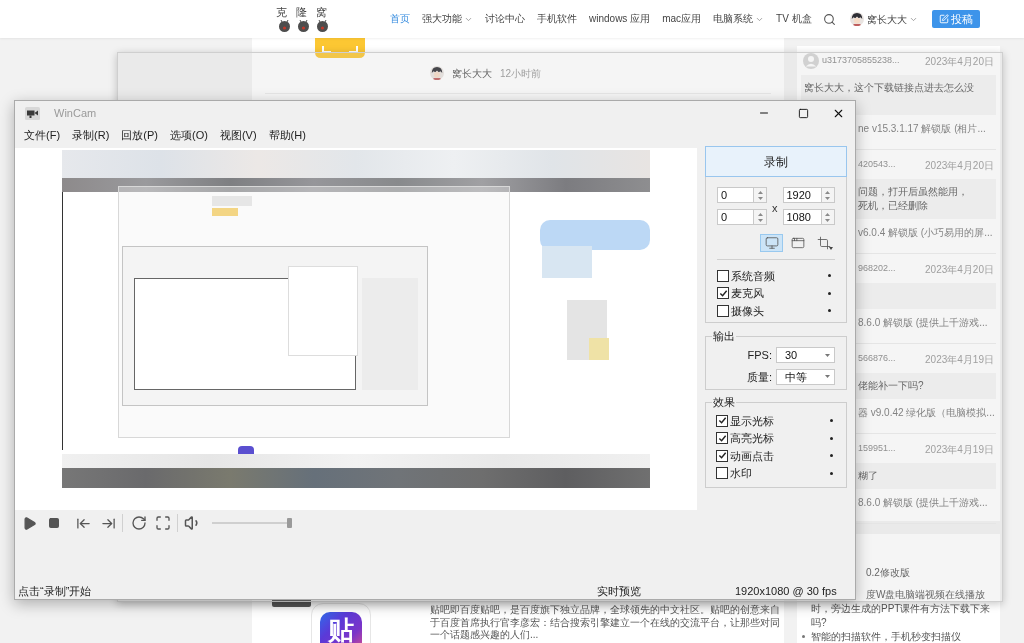 This screenshot has height=643, width=1024. I want to click on search-icon, so click(829, 19).